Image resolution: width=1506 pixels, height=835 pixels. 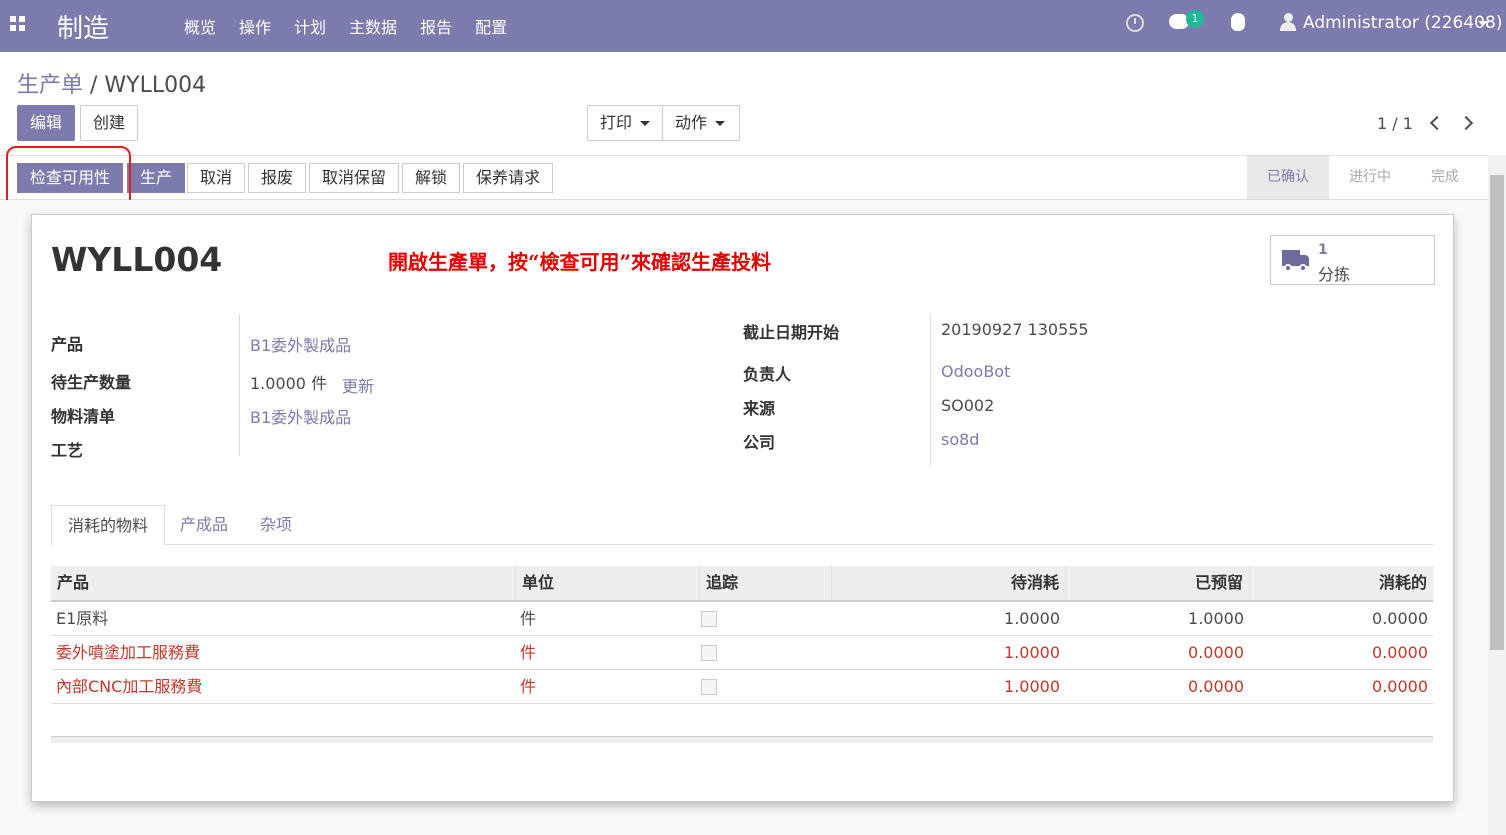 What do you see at coordinates (255, 26) in the screenshot?
I see `menu-item-operations: 操作` at bounding box center [255, 26].